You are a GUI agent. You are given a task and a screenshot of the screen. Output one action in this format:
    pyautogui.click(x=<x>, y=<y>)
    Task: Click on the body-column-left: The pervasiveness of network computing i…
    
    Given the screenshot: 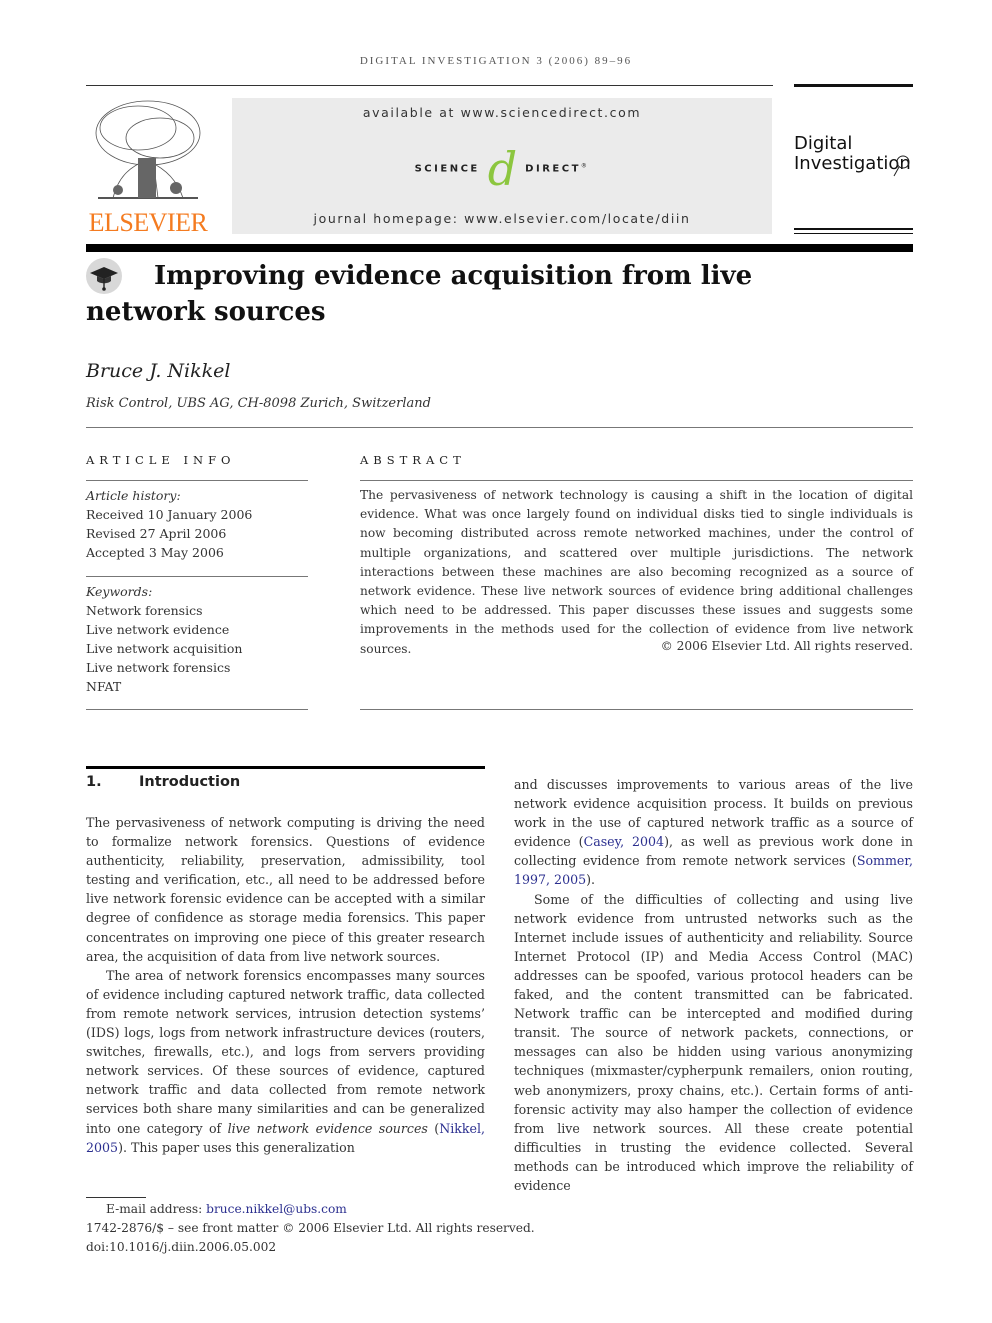 What is the action you would take?
    pyautogui.click(x=285, y=985)
    